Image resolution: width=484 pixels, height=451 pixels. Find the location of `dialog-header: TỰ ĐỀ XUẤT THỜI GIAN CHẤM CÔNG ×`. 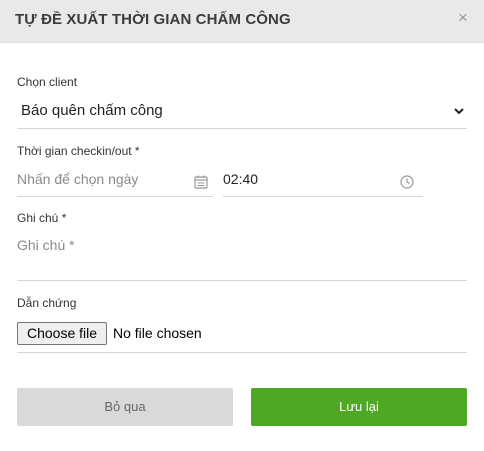

dialog-header: TỰ ĐỀ XUẤT THỜI GIAN CHẤM CÔNG × is located at coordinates (242, 21).